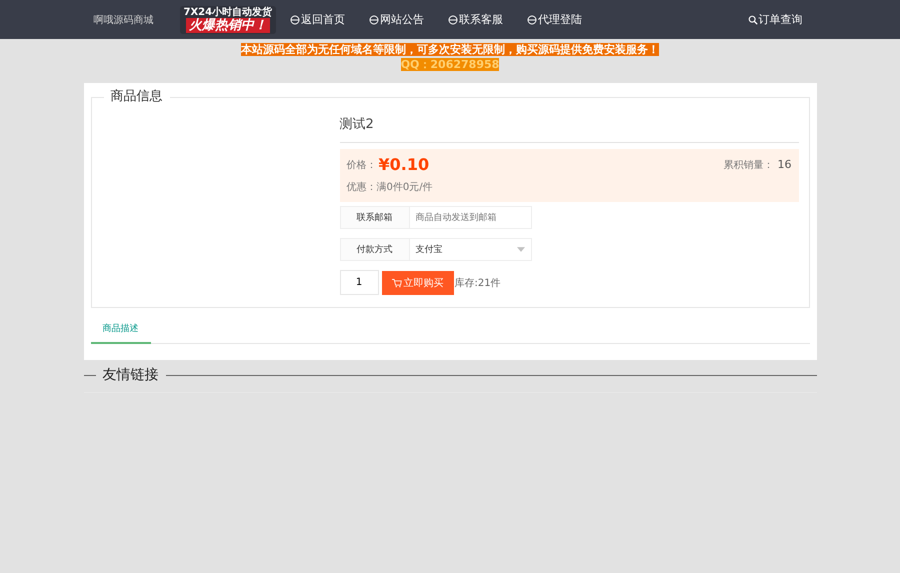  I want to click on nav-link: 网站公告, so click(396, 19).